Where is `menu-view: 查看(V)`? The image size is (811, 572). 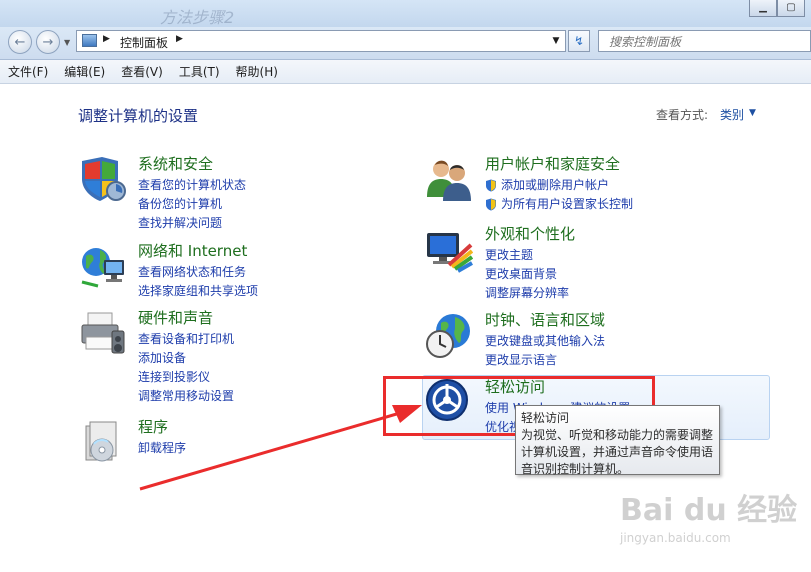
menu-view: 查看(V) is located at coordinates (142, 71).